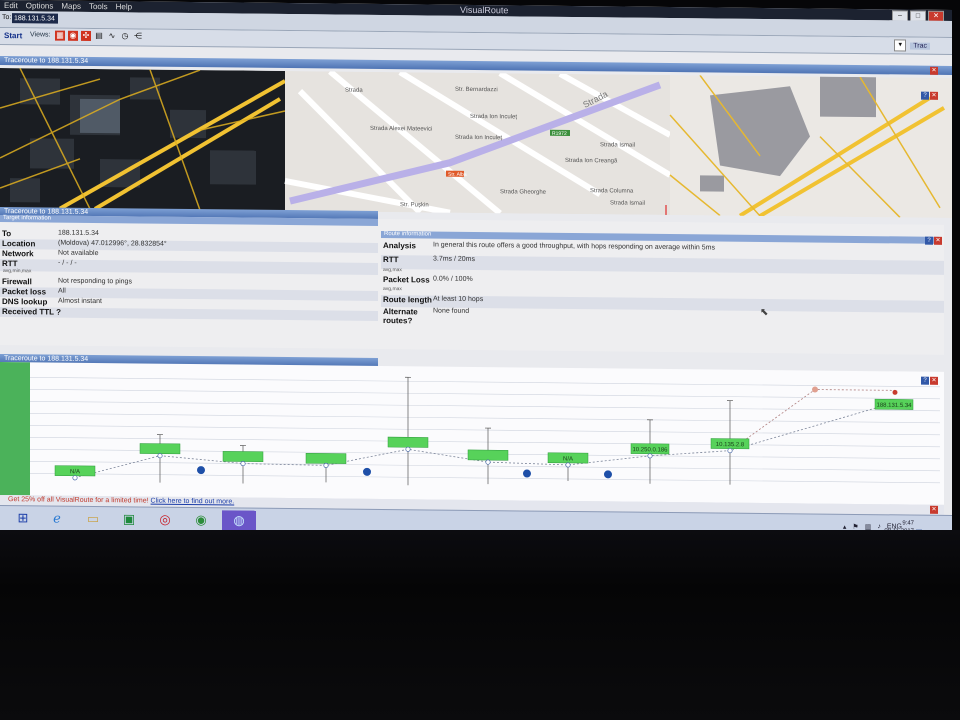 This screenshot has height=720, width=960. I want to click on chrome-icon: ◉, so click(201, 520).